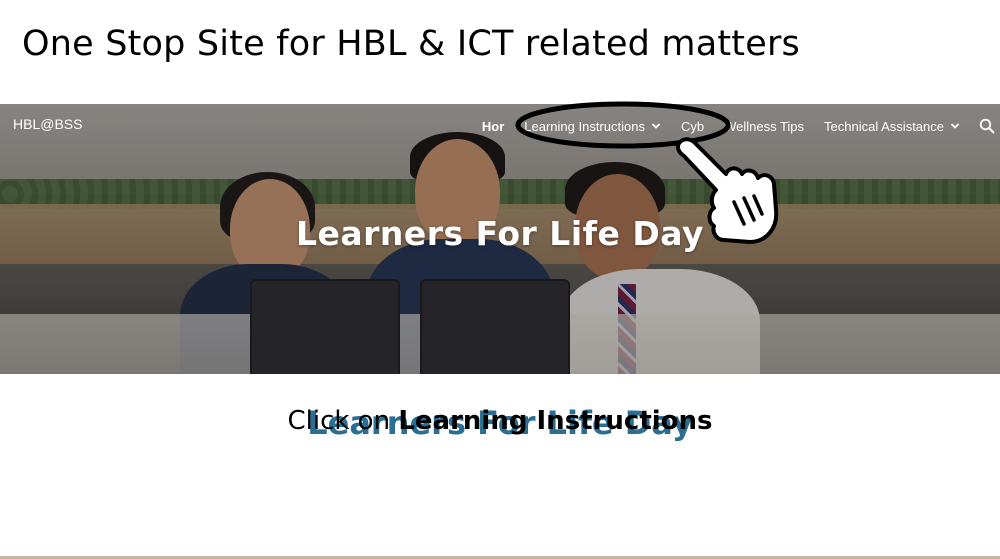  What do you see at coordinates (955, 126) in the screenshot?
I see `chevron-down-icon` at bounding box center [955, 126].